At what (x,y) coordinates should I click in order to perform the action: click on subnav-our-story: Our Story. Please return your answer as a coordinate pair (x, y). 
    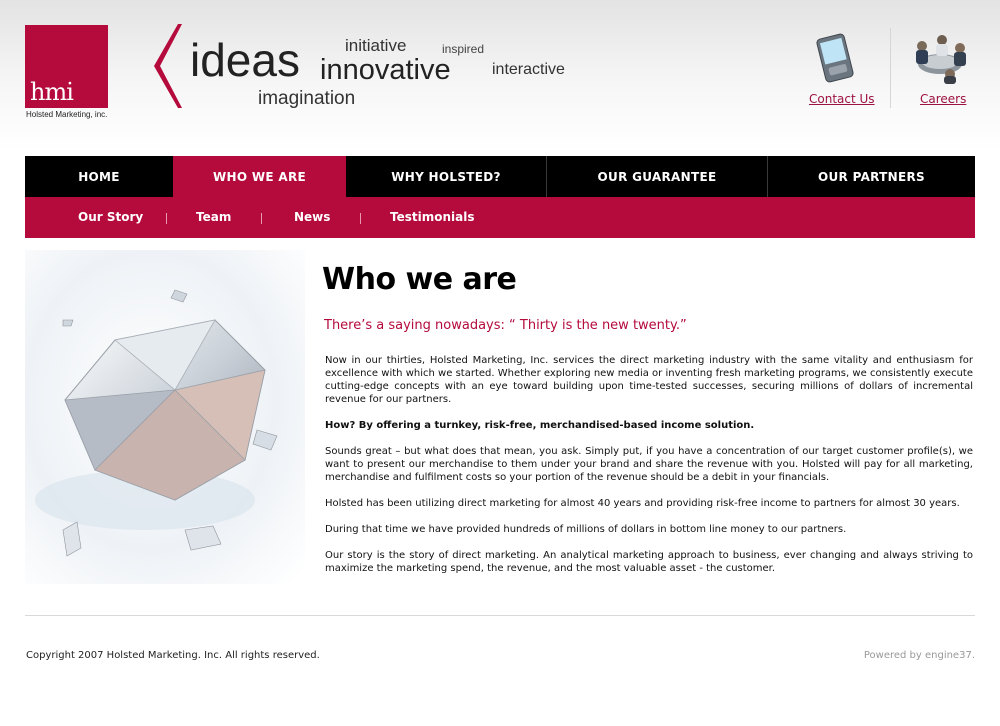
    Looking at the image, I should click on (110, 217).